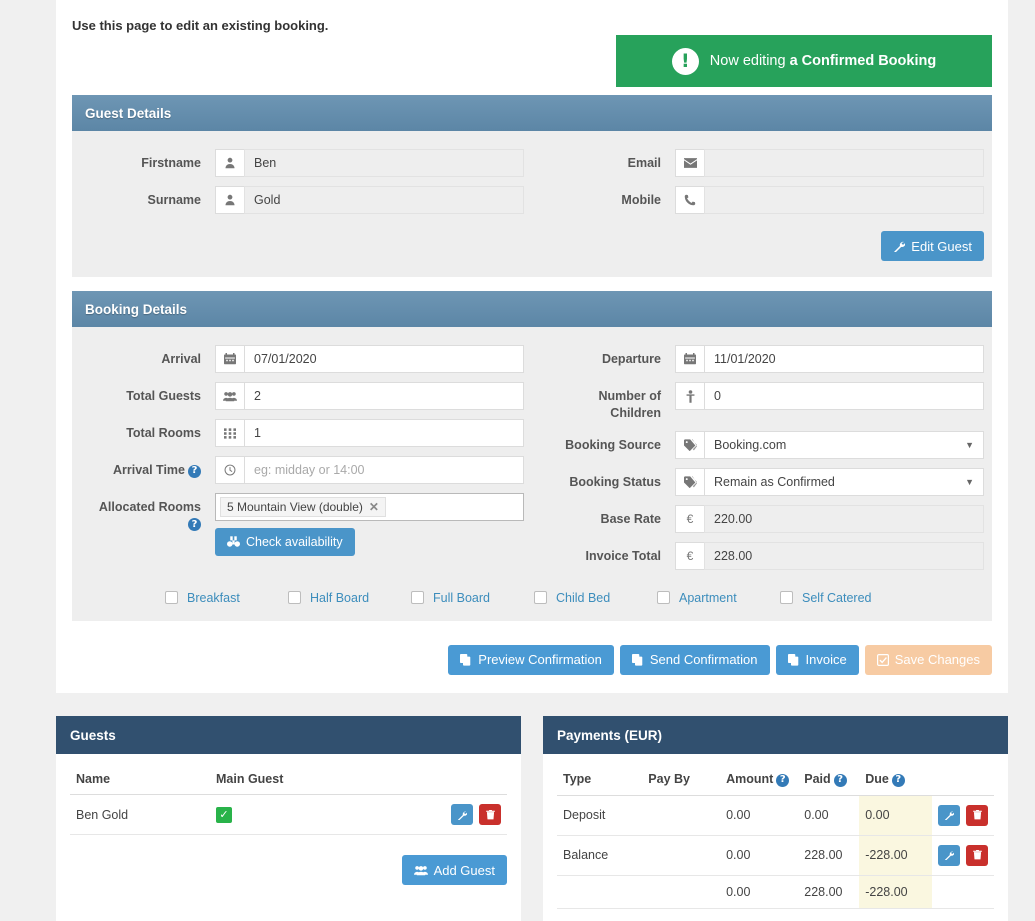 This screenshot has height=921, width=1035. I want to click on check-icon: ✓, so click(224, 814).